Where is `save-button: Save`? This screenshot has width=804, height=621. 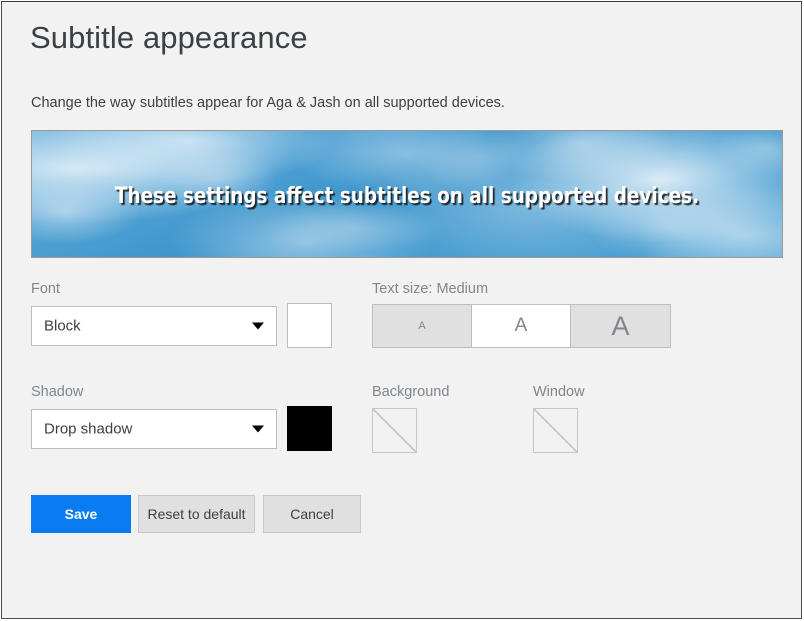 save-button: Save is located at coordinates (81, 514).